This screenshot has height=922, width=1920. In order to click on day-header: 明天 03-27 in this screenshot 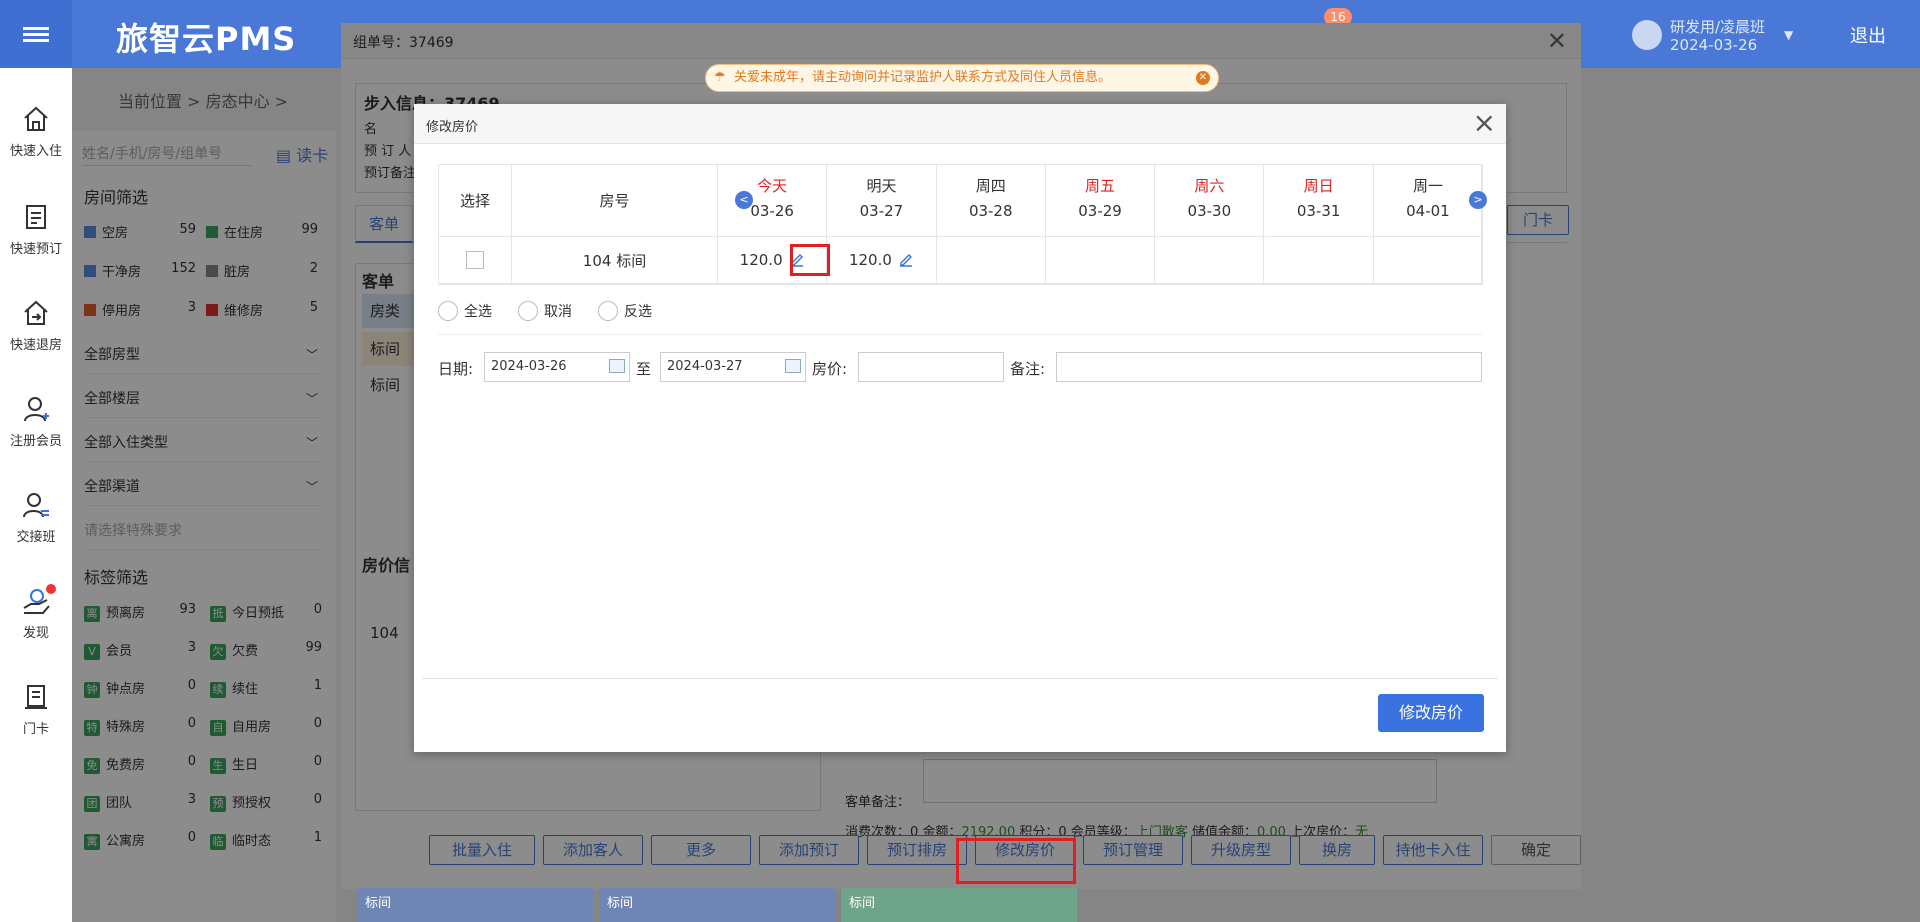, I will do `click(882, 201)`.